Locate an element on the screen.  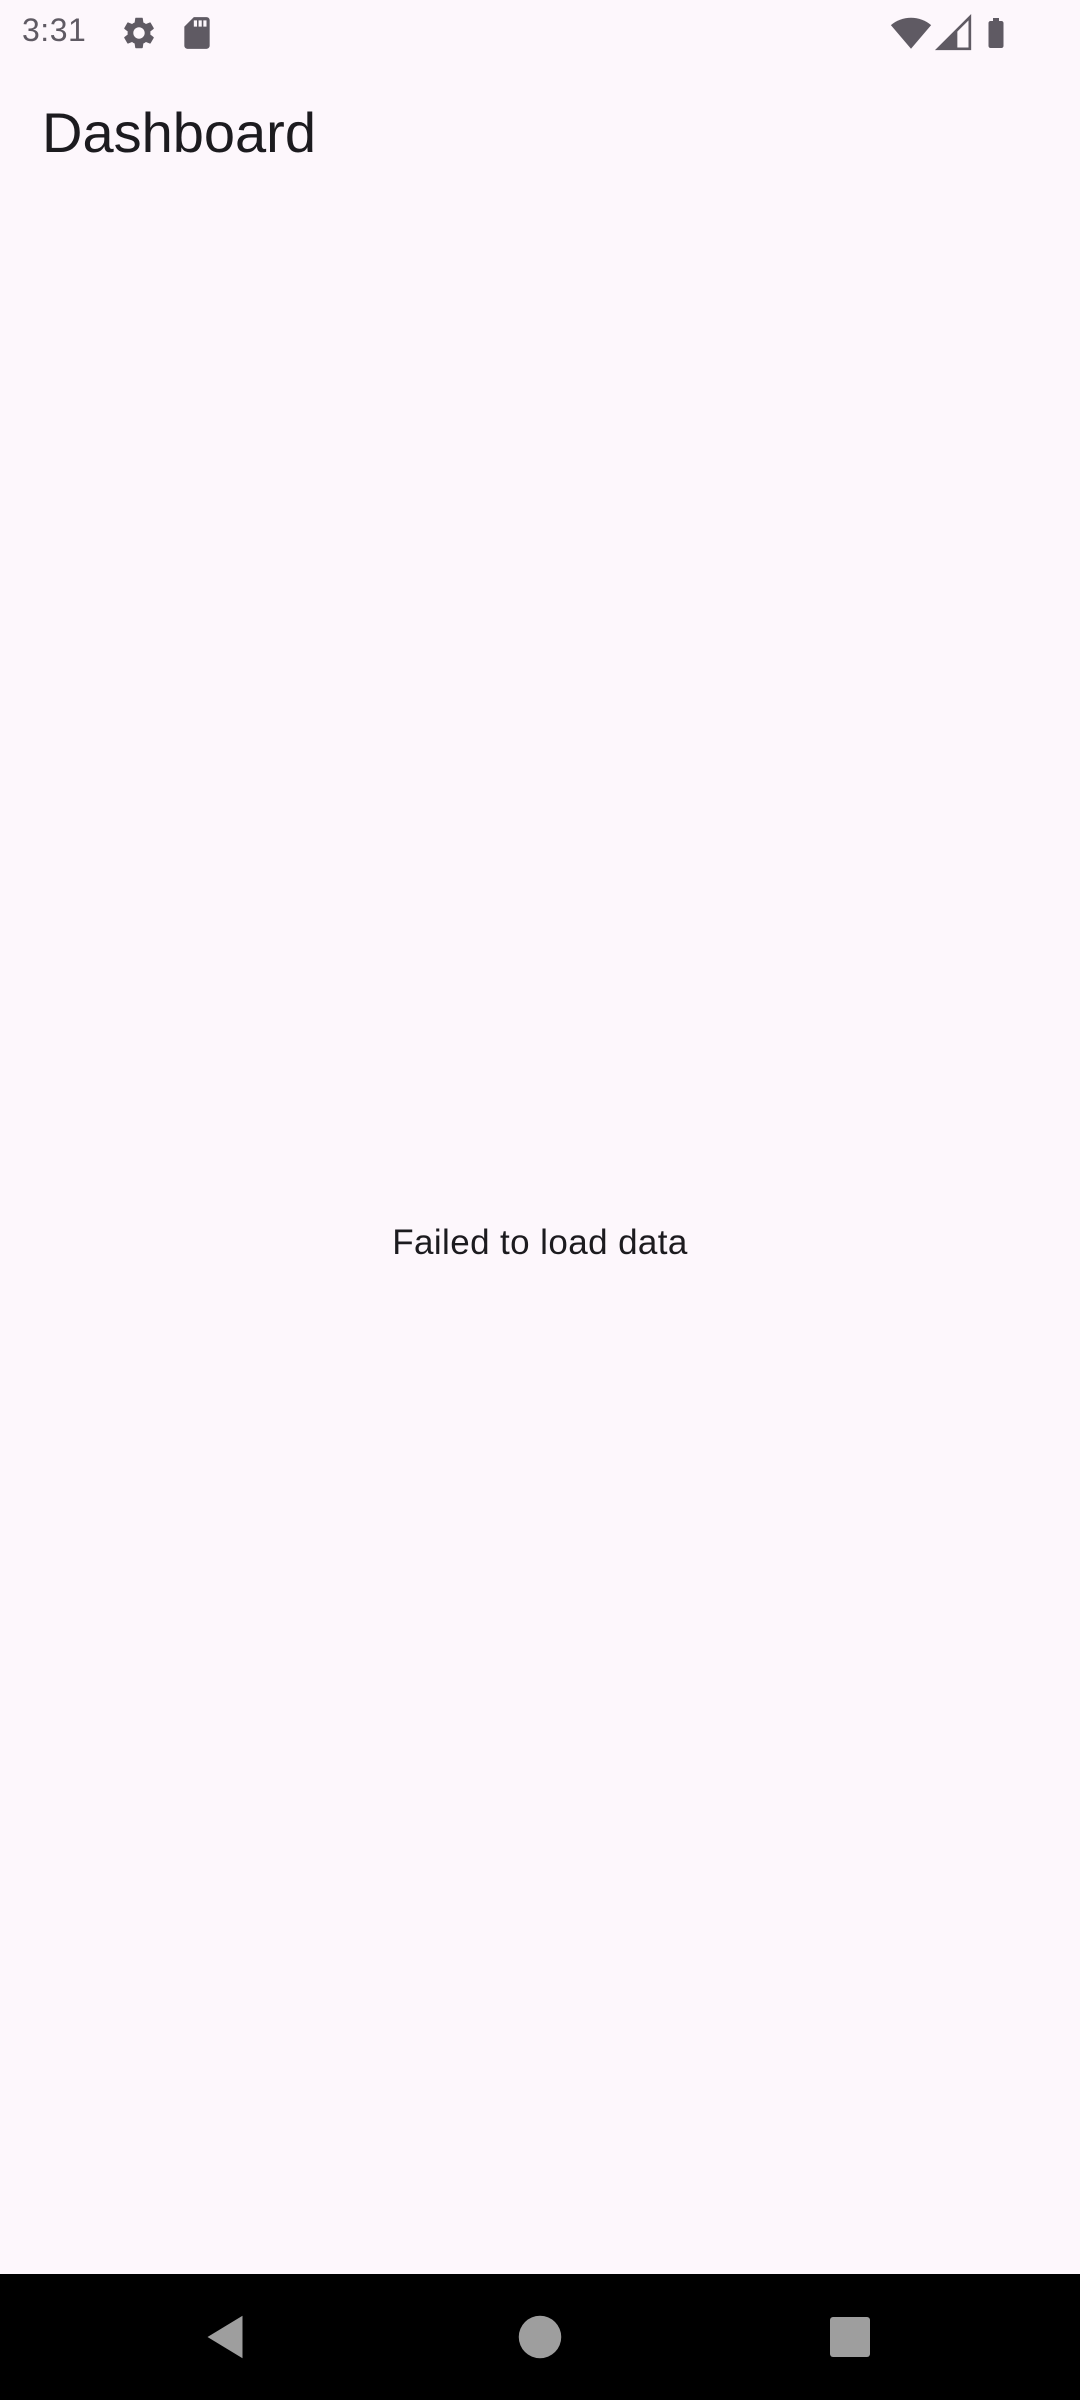
back-icon is located at coordinates (225, 2337).